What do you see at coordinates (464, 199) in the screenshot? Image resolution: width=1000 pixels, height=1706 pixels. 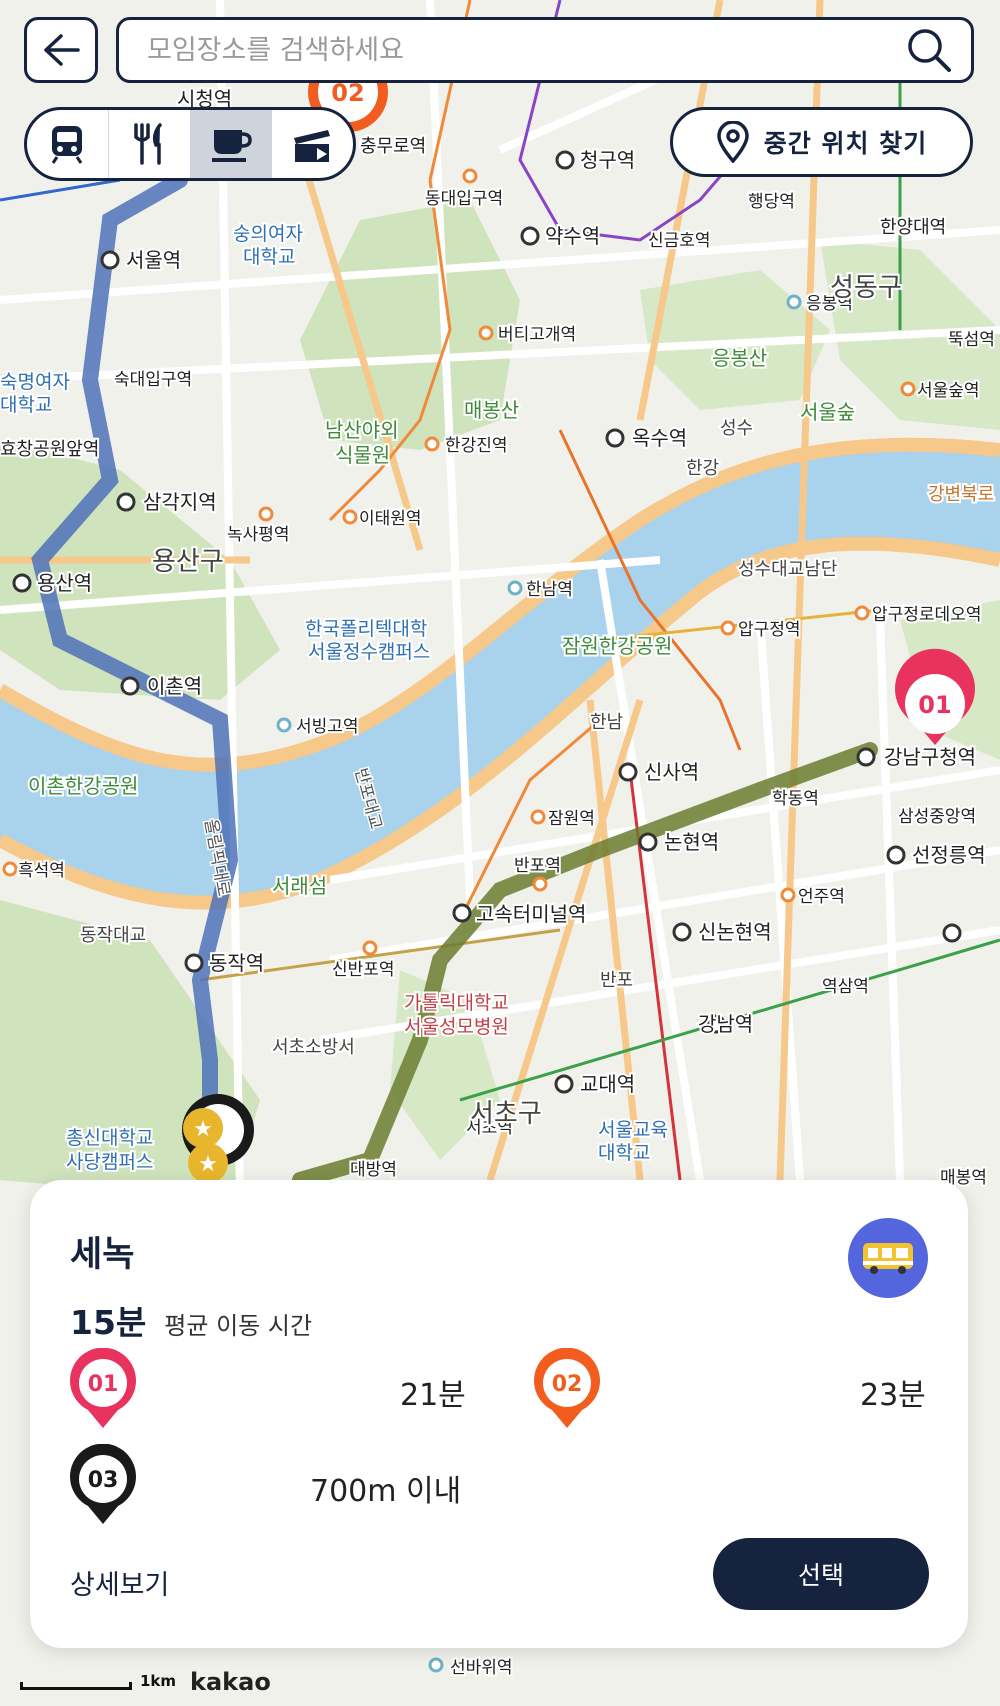 I see `svg-text: 동대입구역` at bounding box center [464, 199].